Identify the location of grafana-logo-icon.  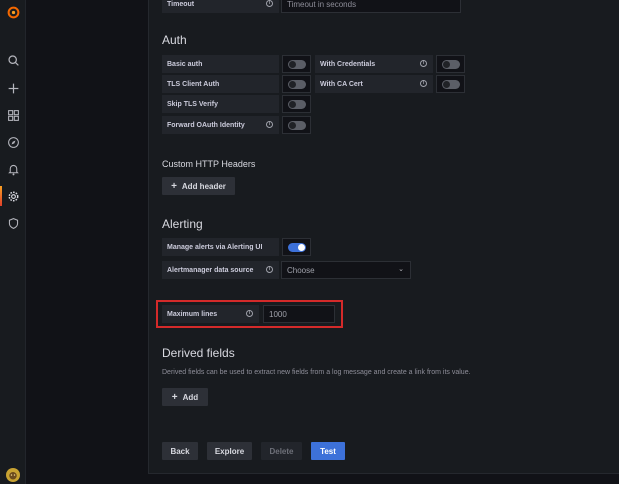
(13, 12).